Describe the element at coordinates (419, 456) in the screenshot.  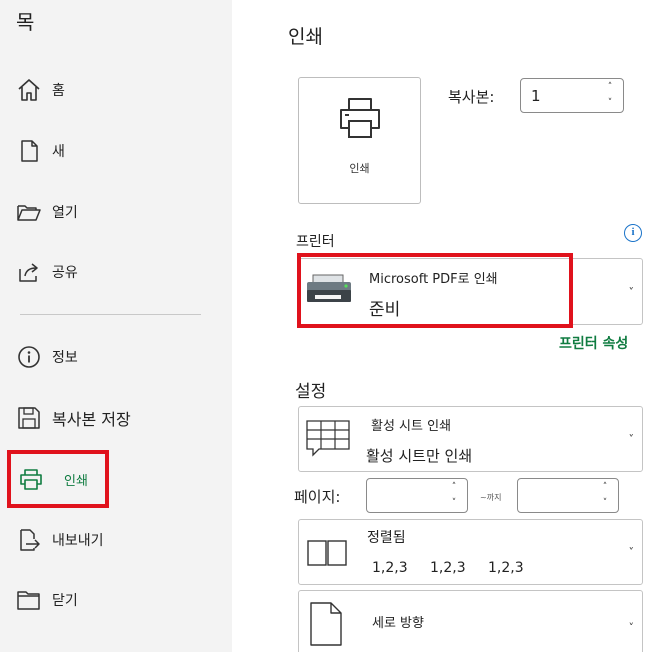
I see `print-scope-value: 활성 시트만 인쇄` at that location.